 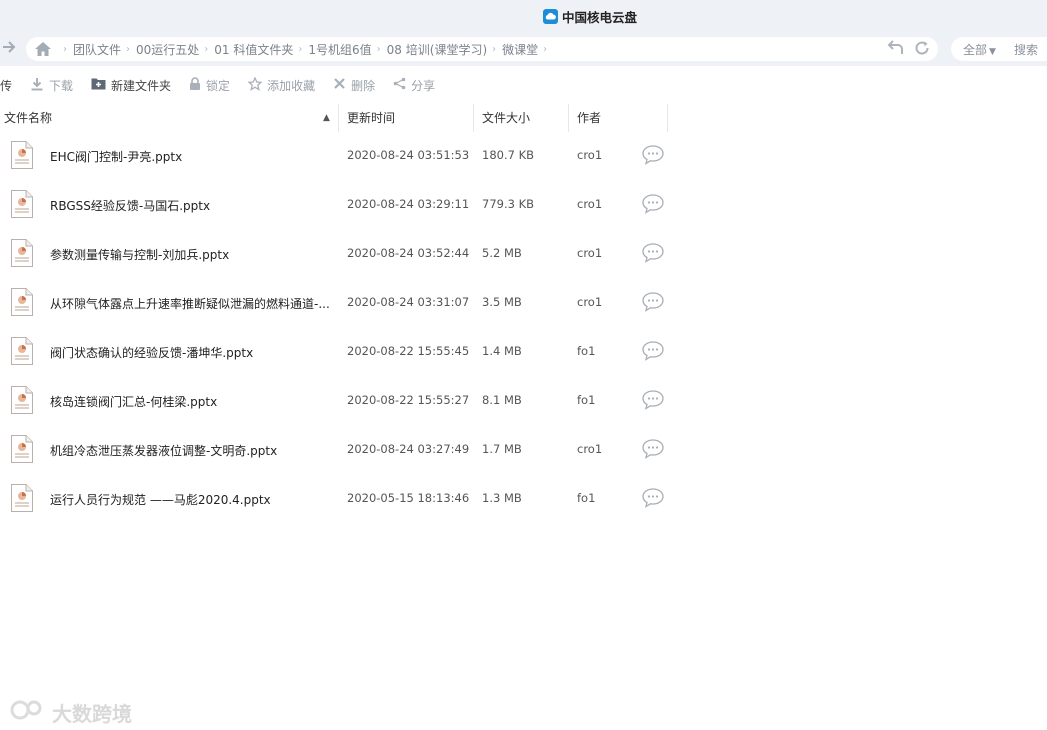 I want to click on title-bar: 中国核电云盘, so click(x=523, y=16).